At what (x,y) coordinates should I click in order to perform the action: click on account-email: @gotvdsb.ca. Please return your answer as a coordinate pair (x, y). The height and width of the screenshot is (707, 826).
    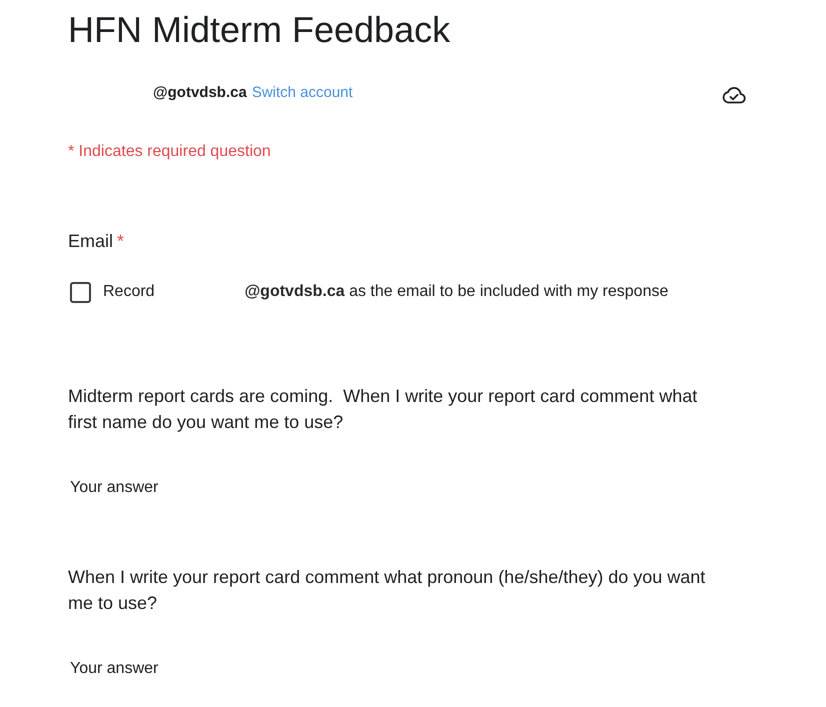
    Looking at the image, I should click on (200, 92).